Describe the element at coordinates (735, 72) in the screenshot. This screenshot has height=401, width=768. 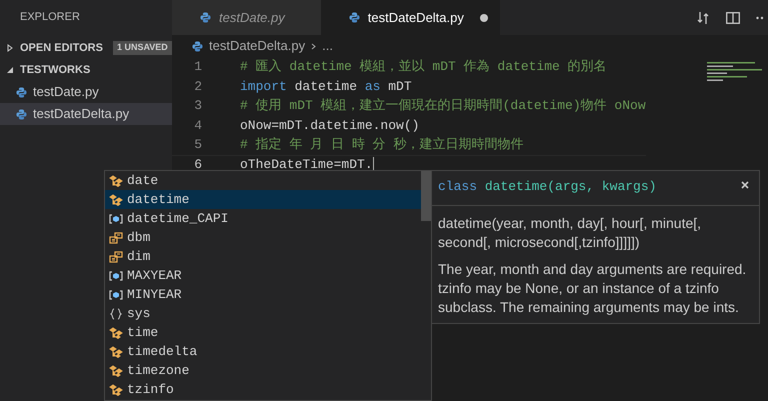
I see `minimap-drawing` at that location.